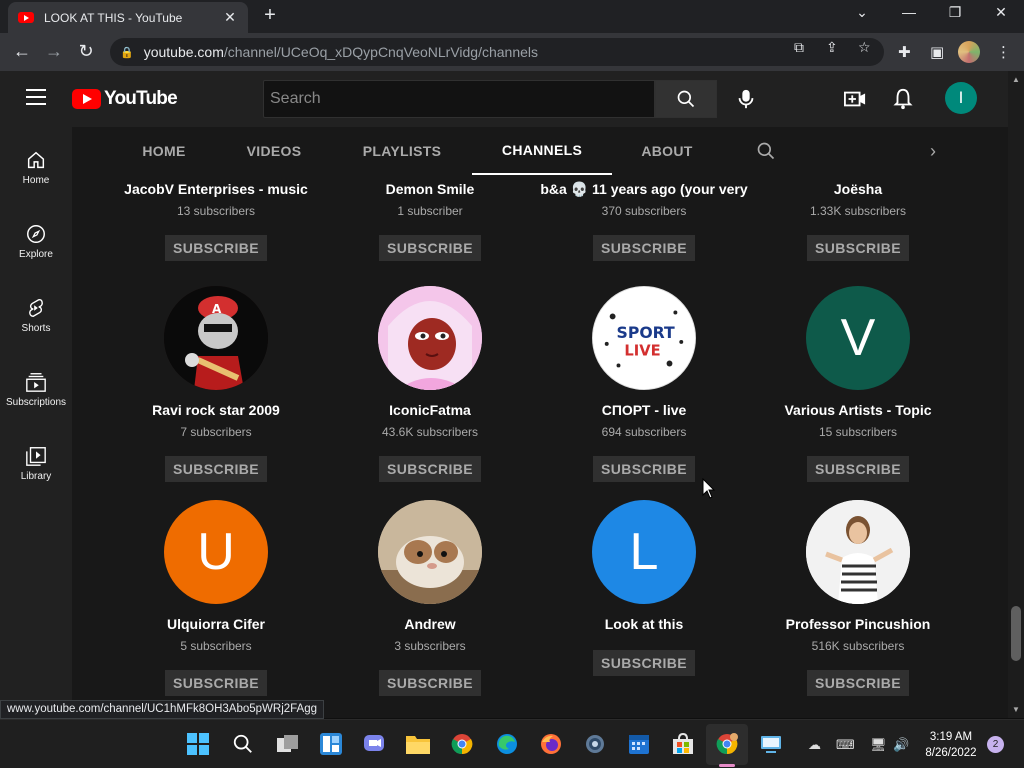 Image resolution: width=1024 pixels, height=768 pixels. What do you see at coordinates (507, 744) in the screenshot?
I see `edge-app-button` at bounding box center [507, 744].